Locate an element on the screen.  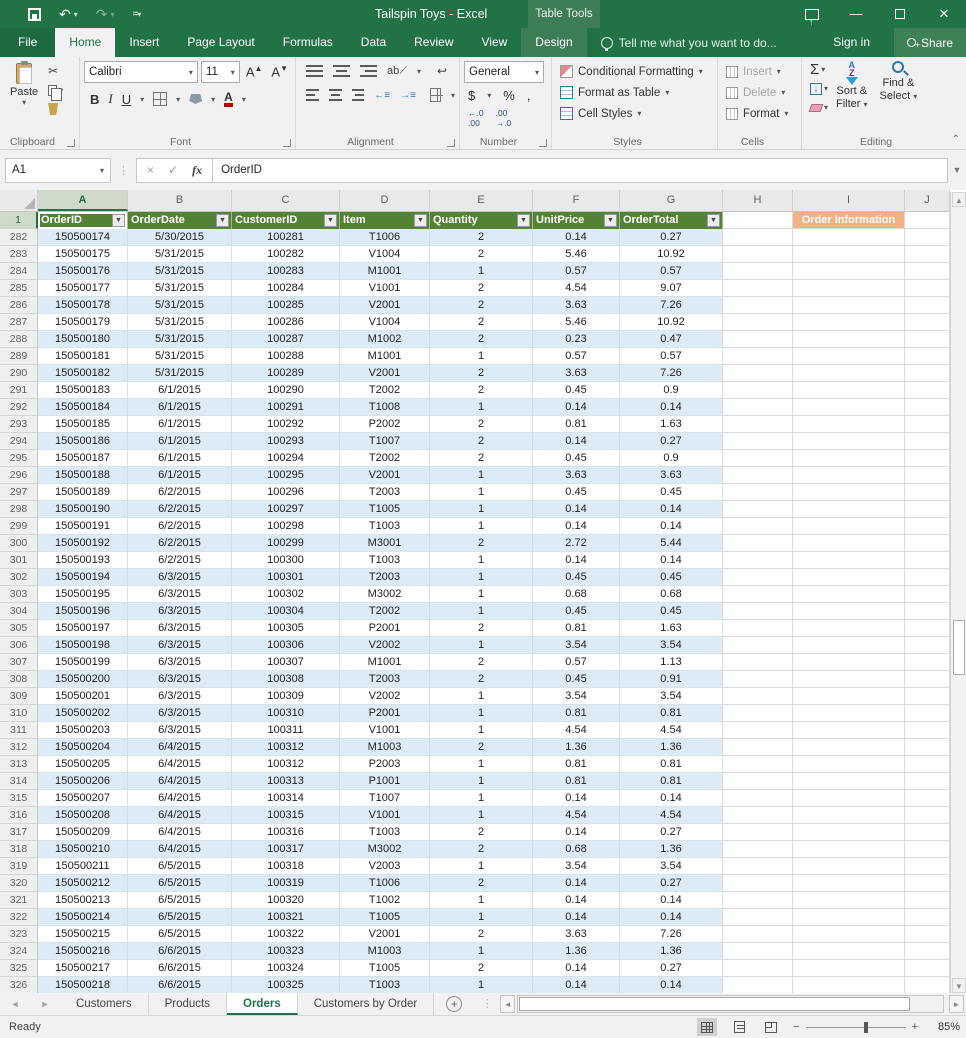
clear-button: ▾ is located at coordinates (818, 107).